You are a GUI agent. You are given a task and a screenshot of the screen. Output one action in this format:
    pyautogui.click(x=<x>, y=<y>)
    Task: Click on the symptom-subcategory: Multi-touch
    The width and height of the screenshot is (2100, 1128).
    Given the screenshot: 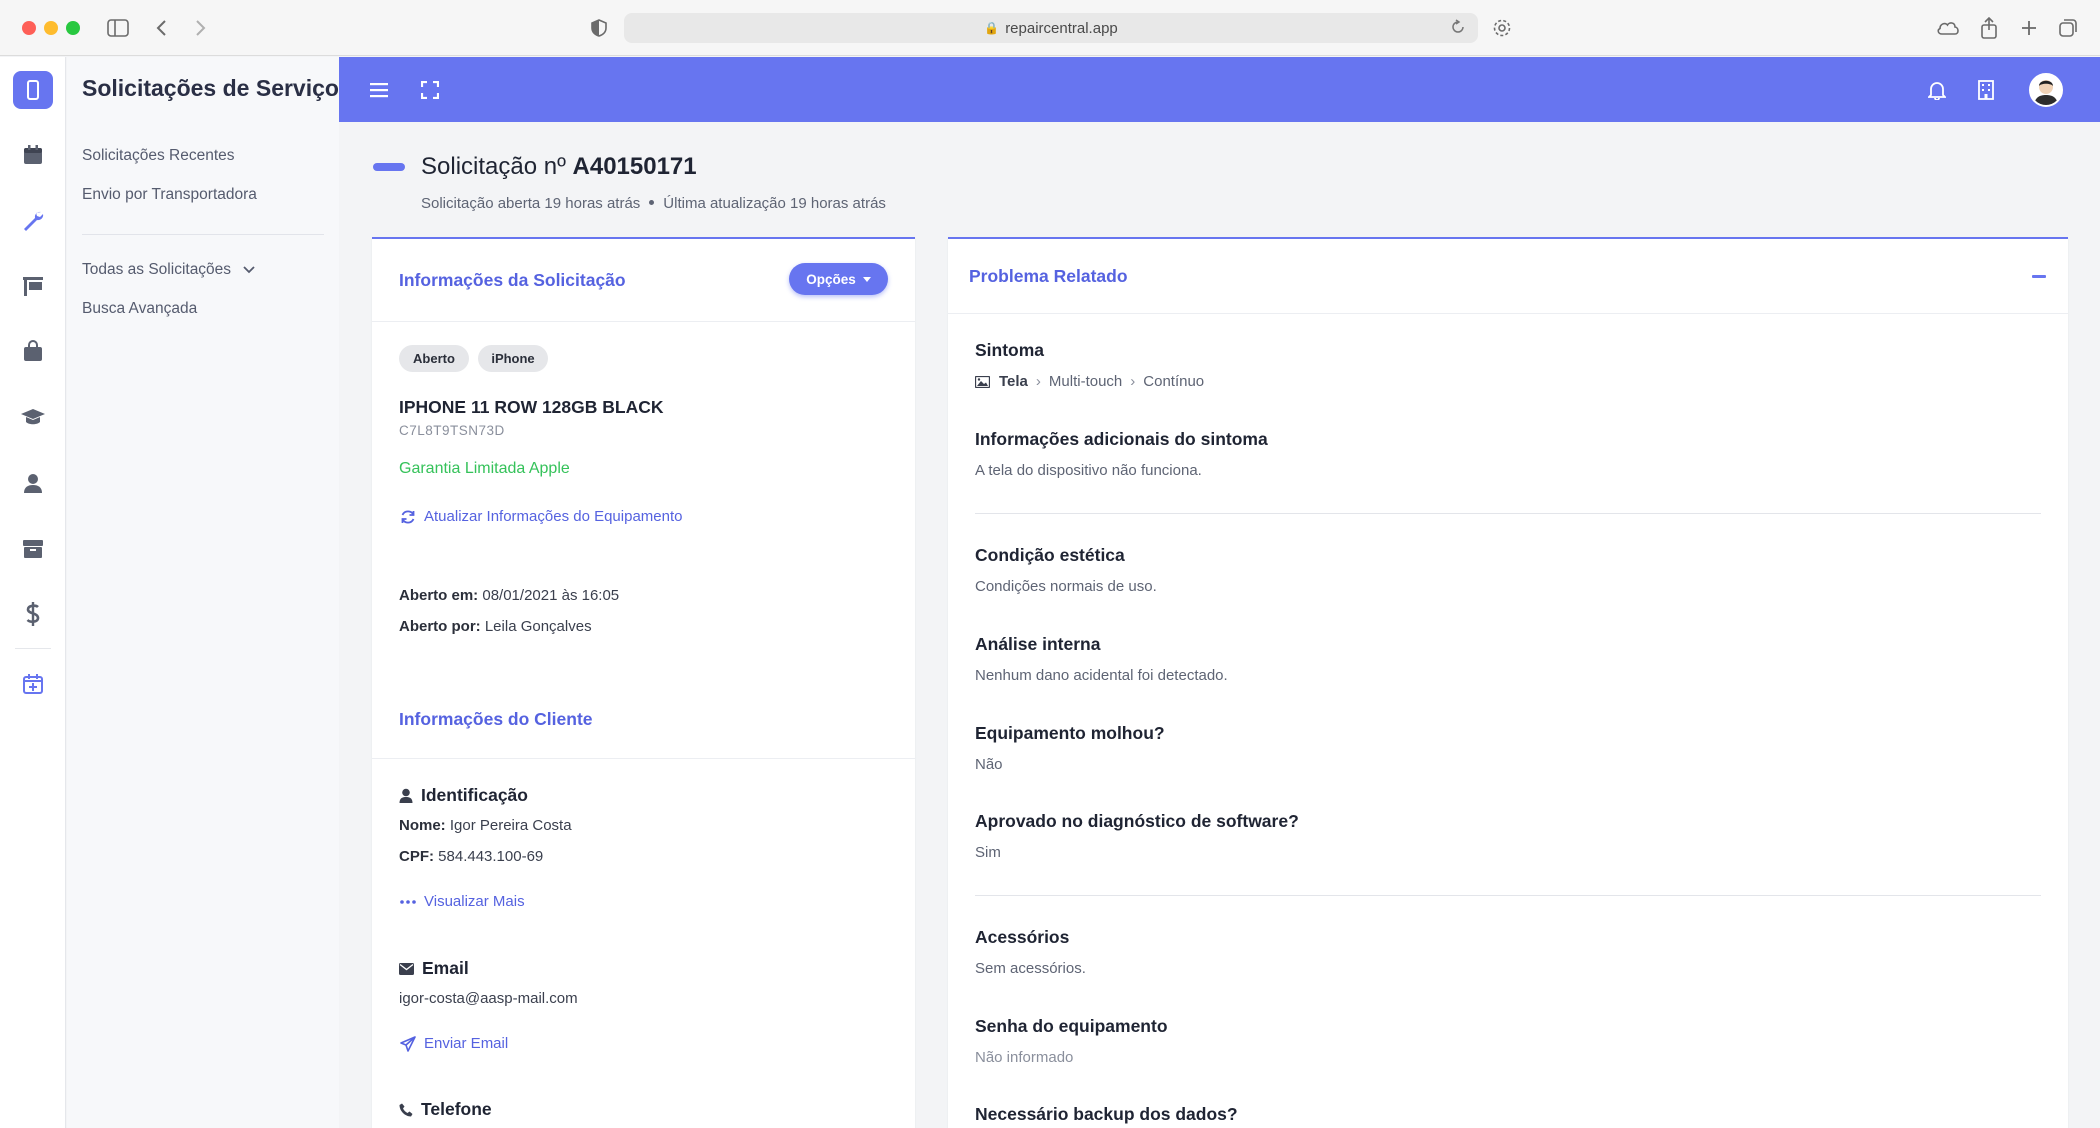 What is the action you would take?
    pyautogui.click(x=1085, y=381)
    